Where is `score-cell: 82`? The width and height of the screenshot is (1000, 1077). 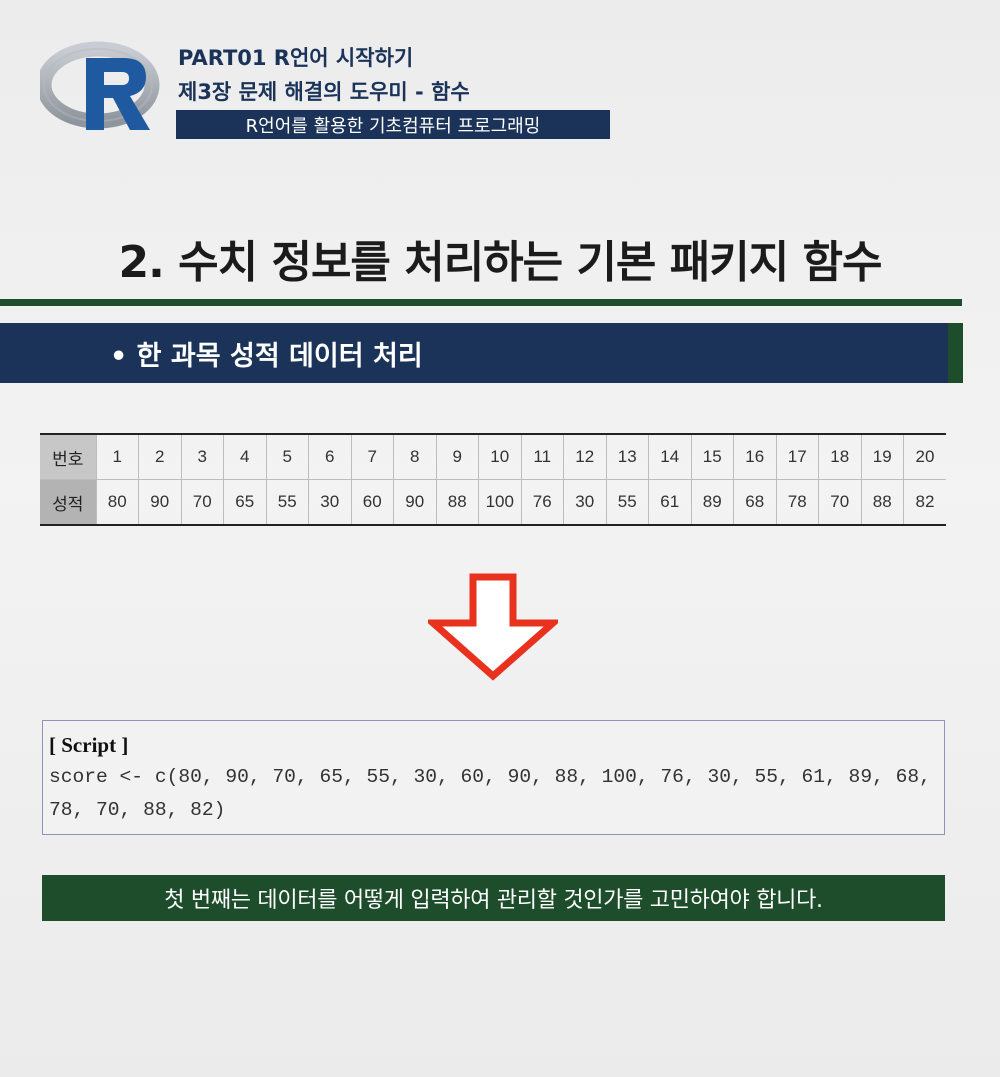
score-cell: 82 is located at coordinates (924, 502).